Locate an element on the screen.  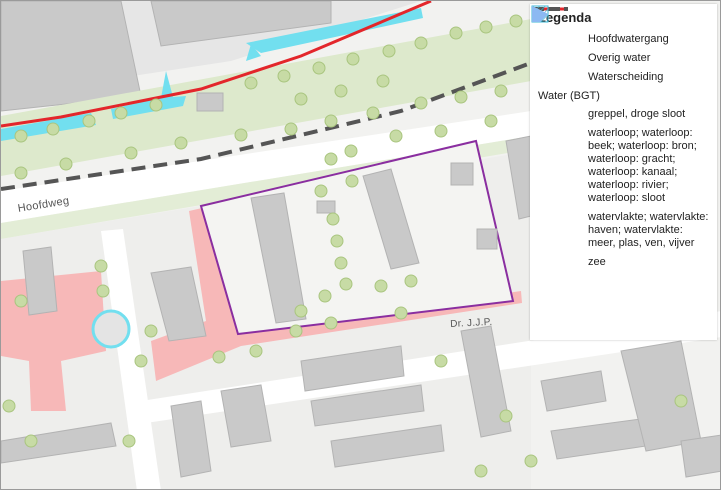
legend-item-overig-water: Overig water is located at coordinates (620, 35).